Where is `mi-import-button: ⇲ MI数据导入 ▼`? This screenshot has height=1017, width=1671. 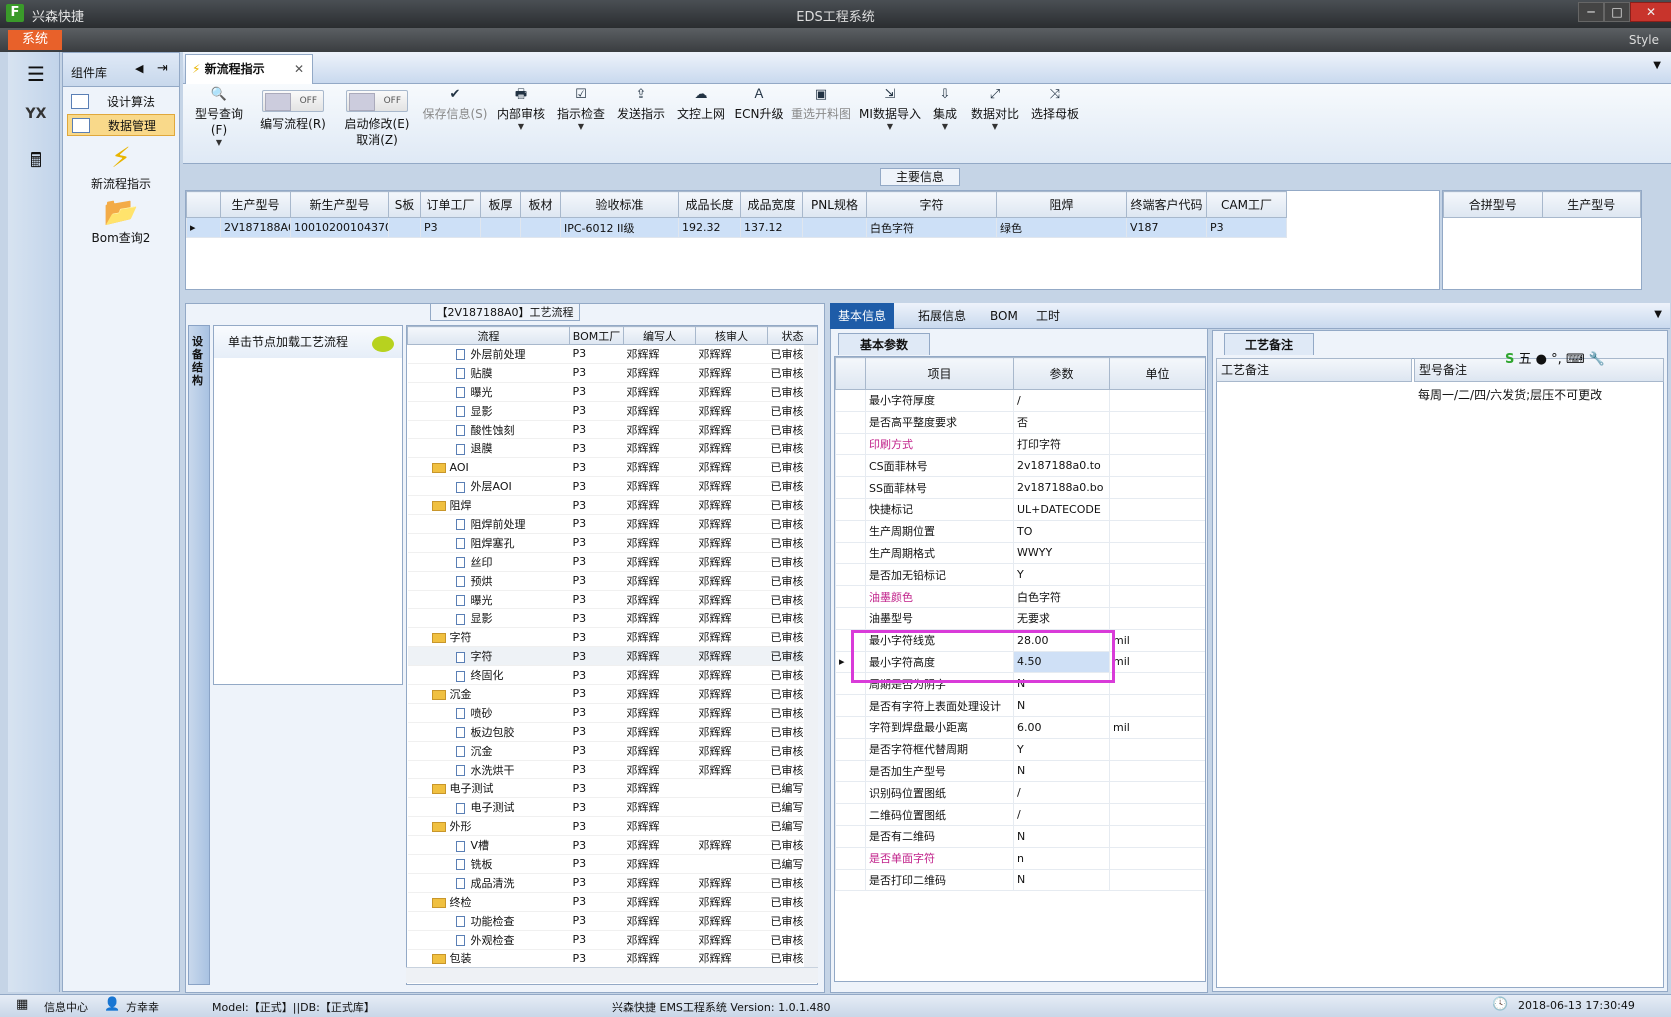 mi-import-button: ⇲ MI数据导入 ▼ is located at coordinates (890, 123).